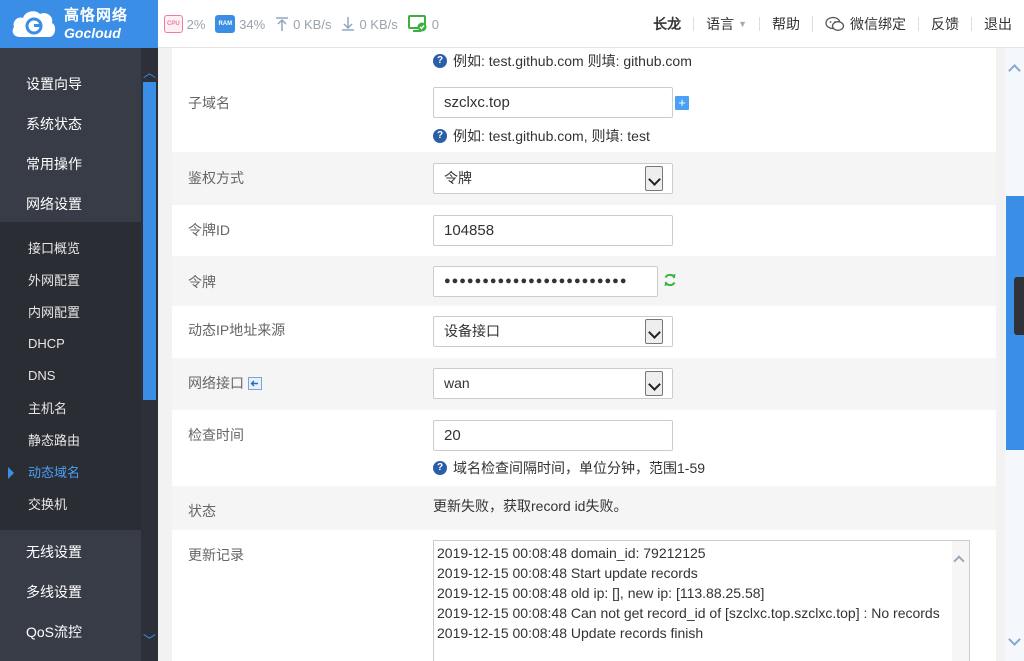 This screenshot has width=1024, height=661. What do you see at coordinates (209, 230) in the screenshot?
I see `token-id-label: 令牌ID` at bounding box center [209, 230].